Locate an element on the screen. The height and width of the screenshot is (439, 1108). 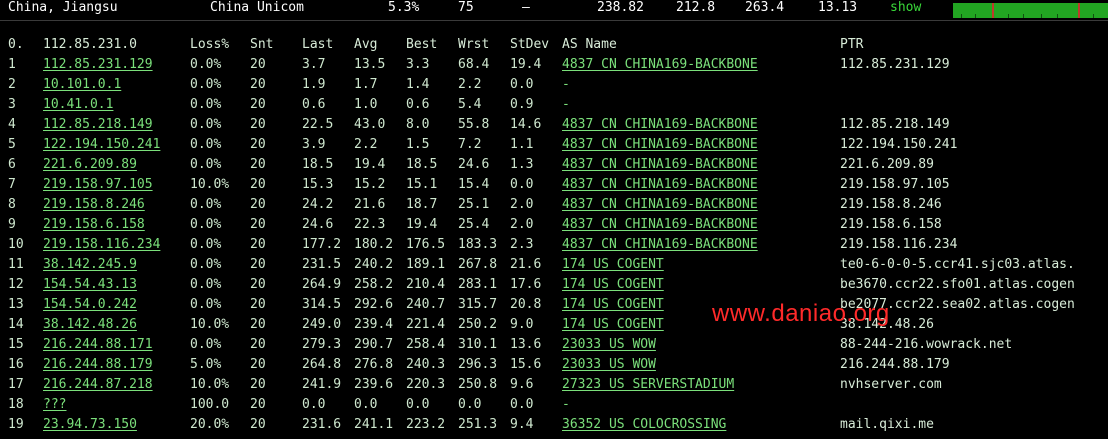
hop-number: 8 is located at coordinates (12, 204).